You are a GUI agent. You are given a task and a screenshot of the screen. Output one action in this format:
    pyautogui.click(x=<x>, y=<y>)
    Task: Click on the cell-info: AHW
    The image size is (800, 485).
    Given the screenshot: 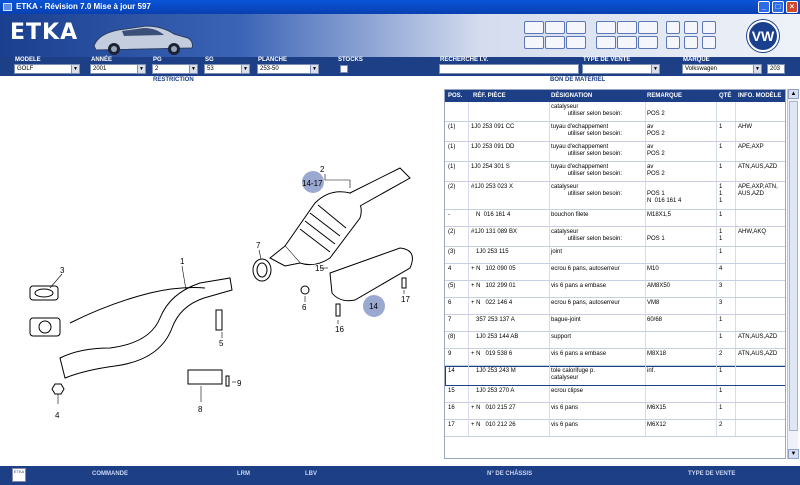 What is the action you would take?
    pyautogui.click(x=745, y=127)
    